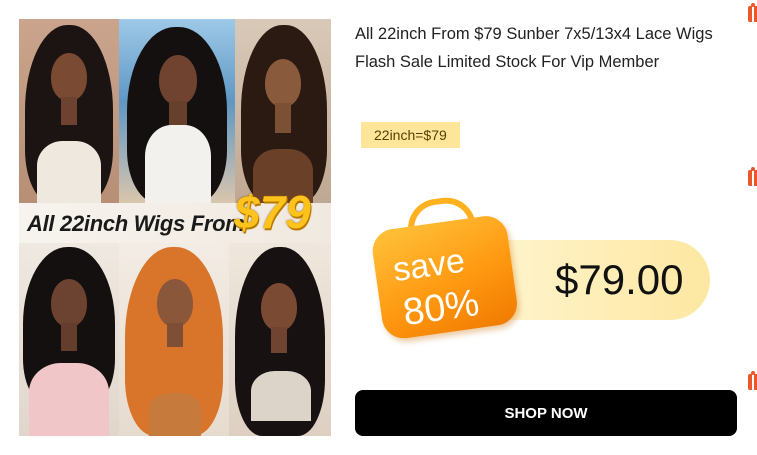 The width and height of the screenshot is (757, 455). I want to click on shop-now-button: SHOP NOW, so click(546, 413).